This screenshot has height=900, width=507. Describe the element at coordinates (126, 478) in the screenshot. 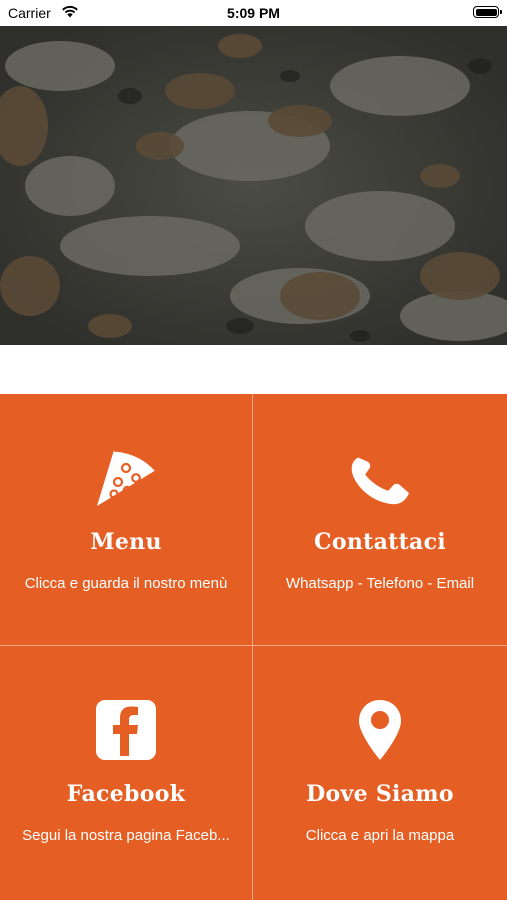

I see `pizza-slice-icon` at that location.